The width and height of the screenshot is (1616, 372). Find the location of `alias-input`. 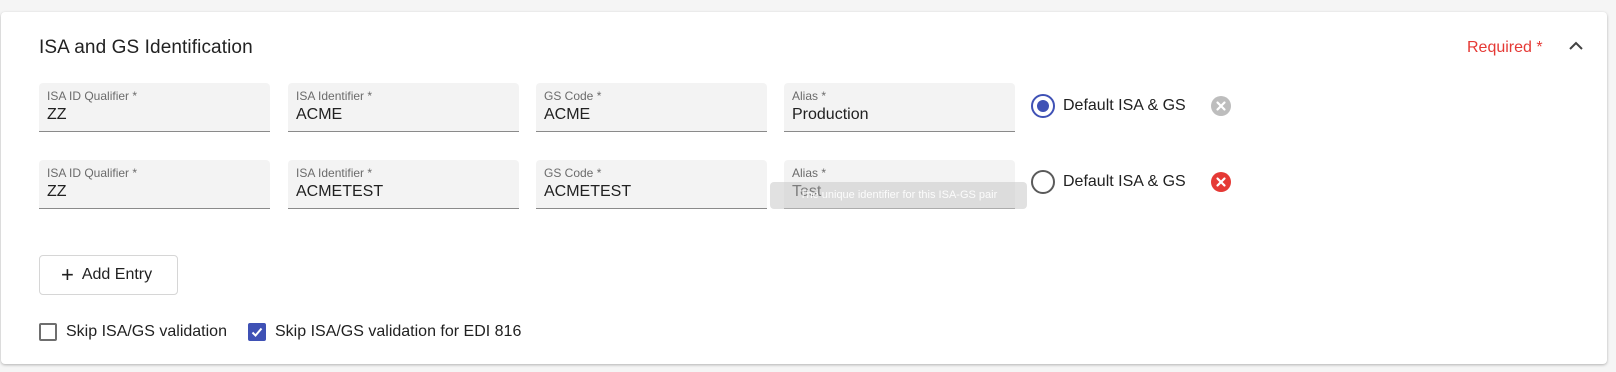

alias-input is located at coordinates (899, 115).